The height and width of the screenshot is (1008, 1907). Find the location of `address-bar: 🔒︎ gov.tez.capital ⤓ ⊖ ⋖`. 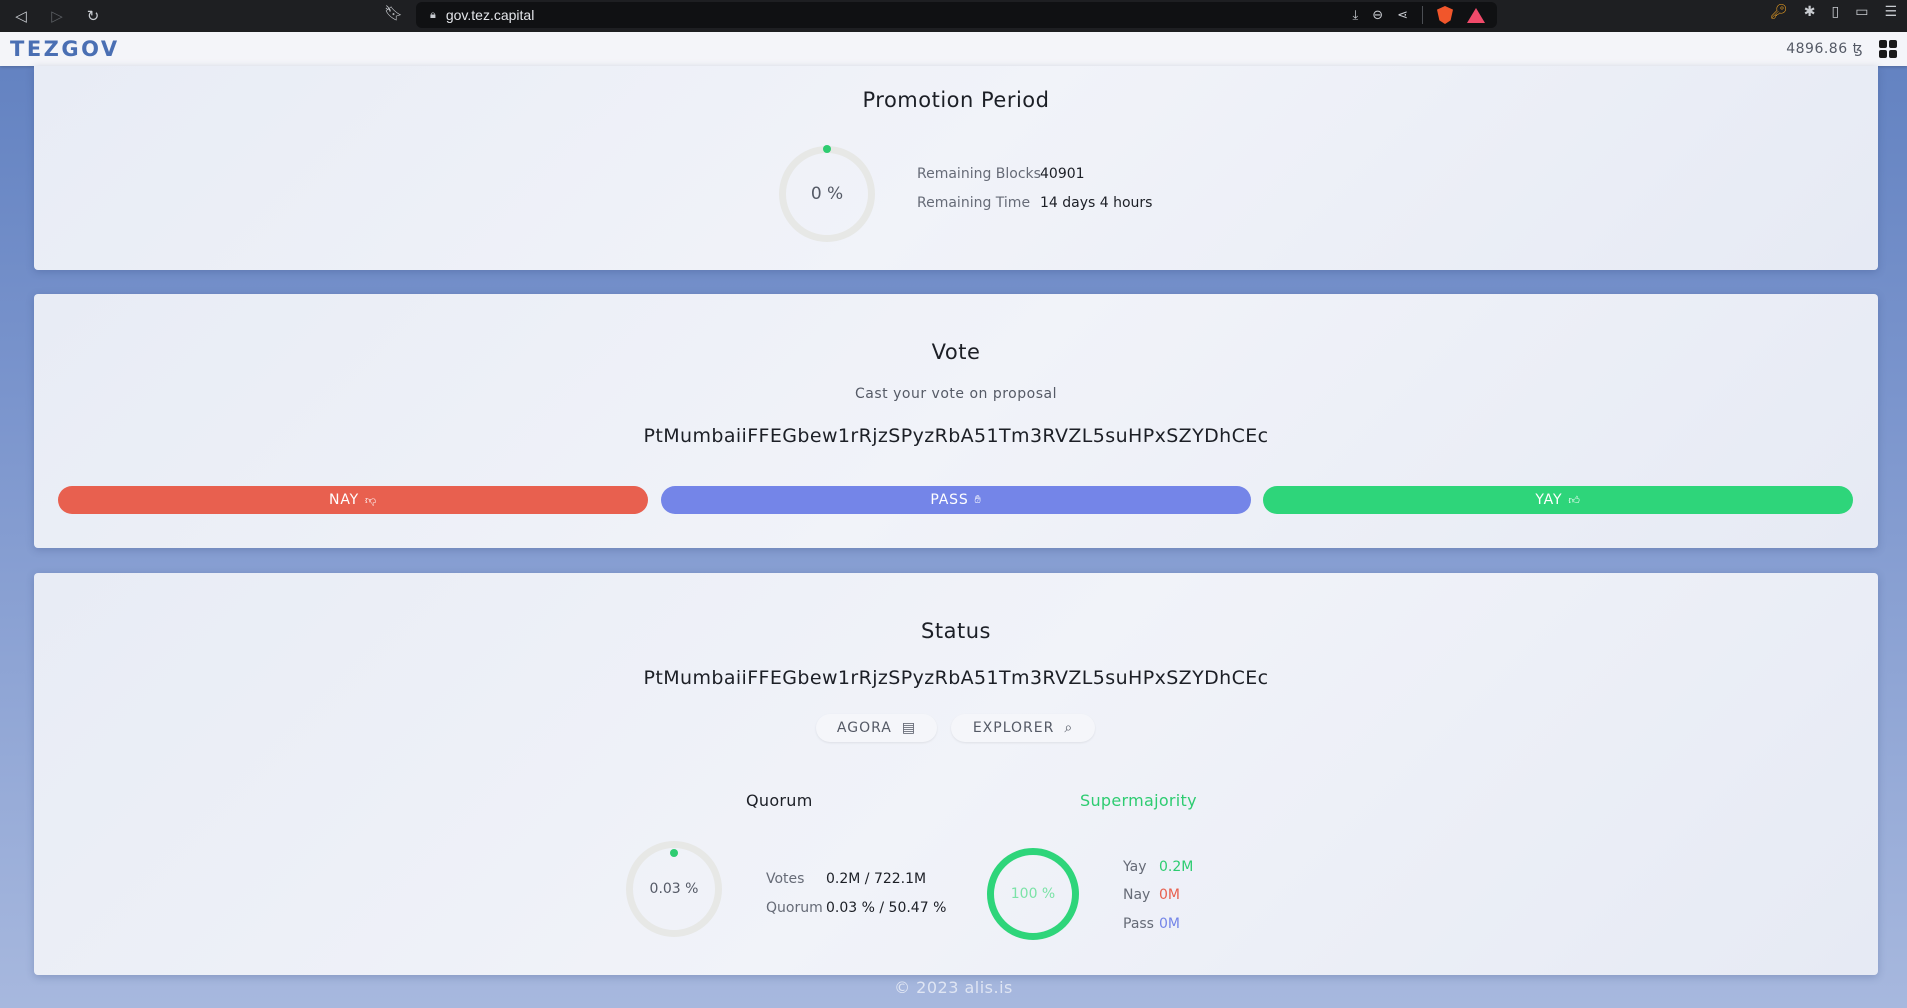

address-bar: 🔒︎ gov.tez.capital ⤓ ⊖ ⋖ is located at coordinates (956, 15).